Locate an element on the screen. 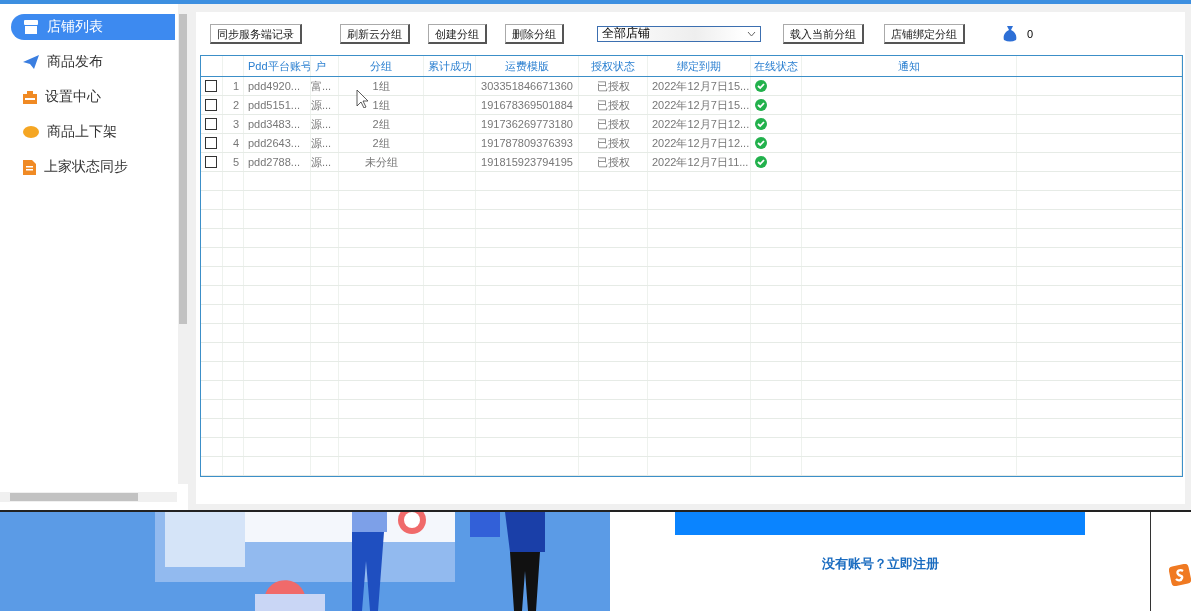 This screenshot has width=1191, height=611. table-cell: 303351846671360 is located at coordinates (527, 86).